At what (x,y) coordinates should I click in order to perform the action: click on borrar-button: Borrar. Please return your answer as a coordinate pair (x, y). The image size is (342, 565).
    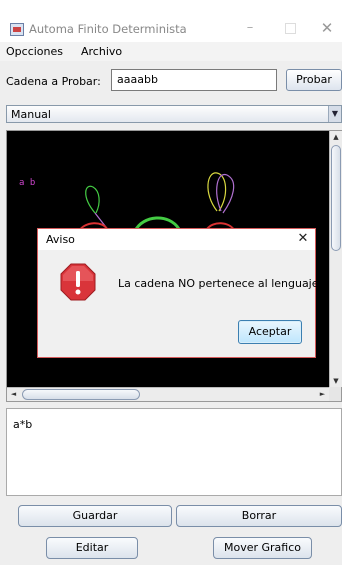
    Looking at the image, I should click on (259, 516).